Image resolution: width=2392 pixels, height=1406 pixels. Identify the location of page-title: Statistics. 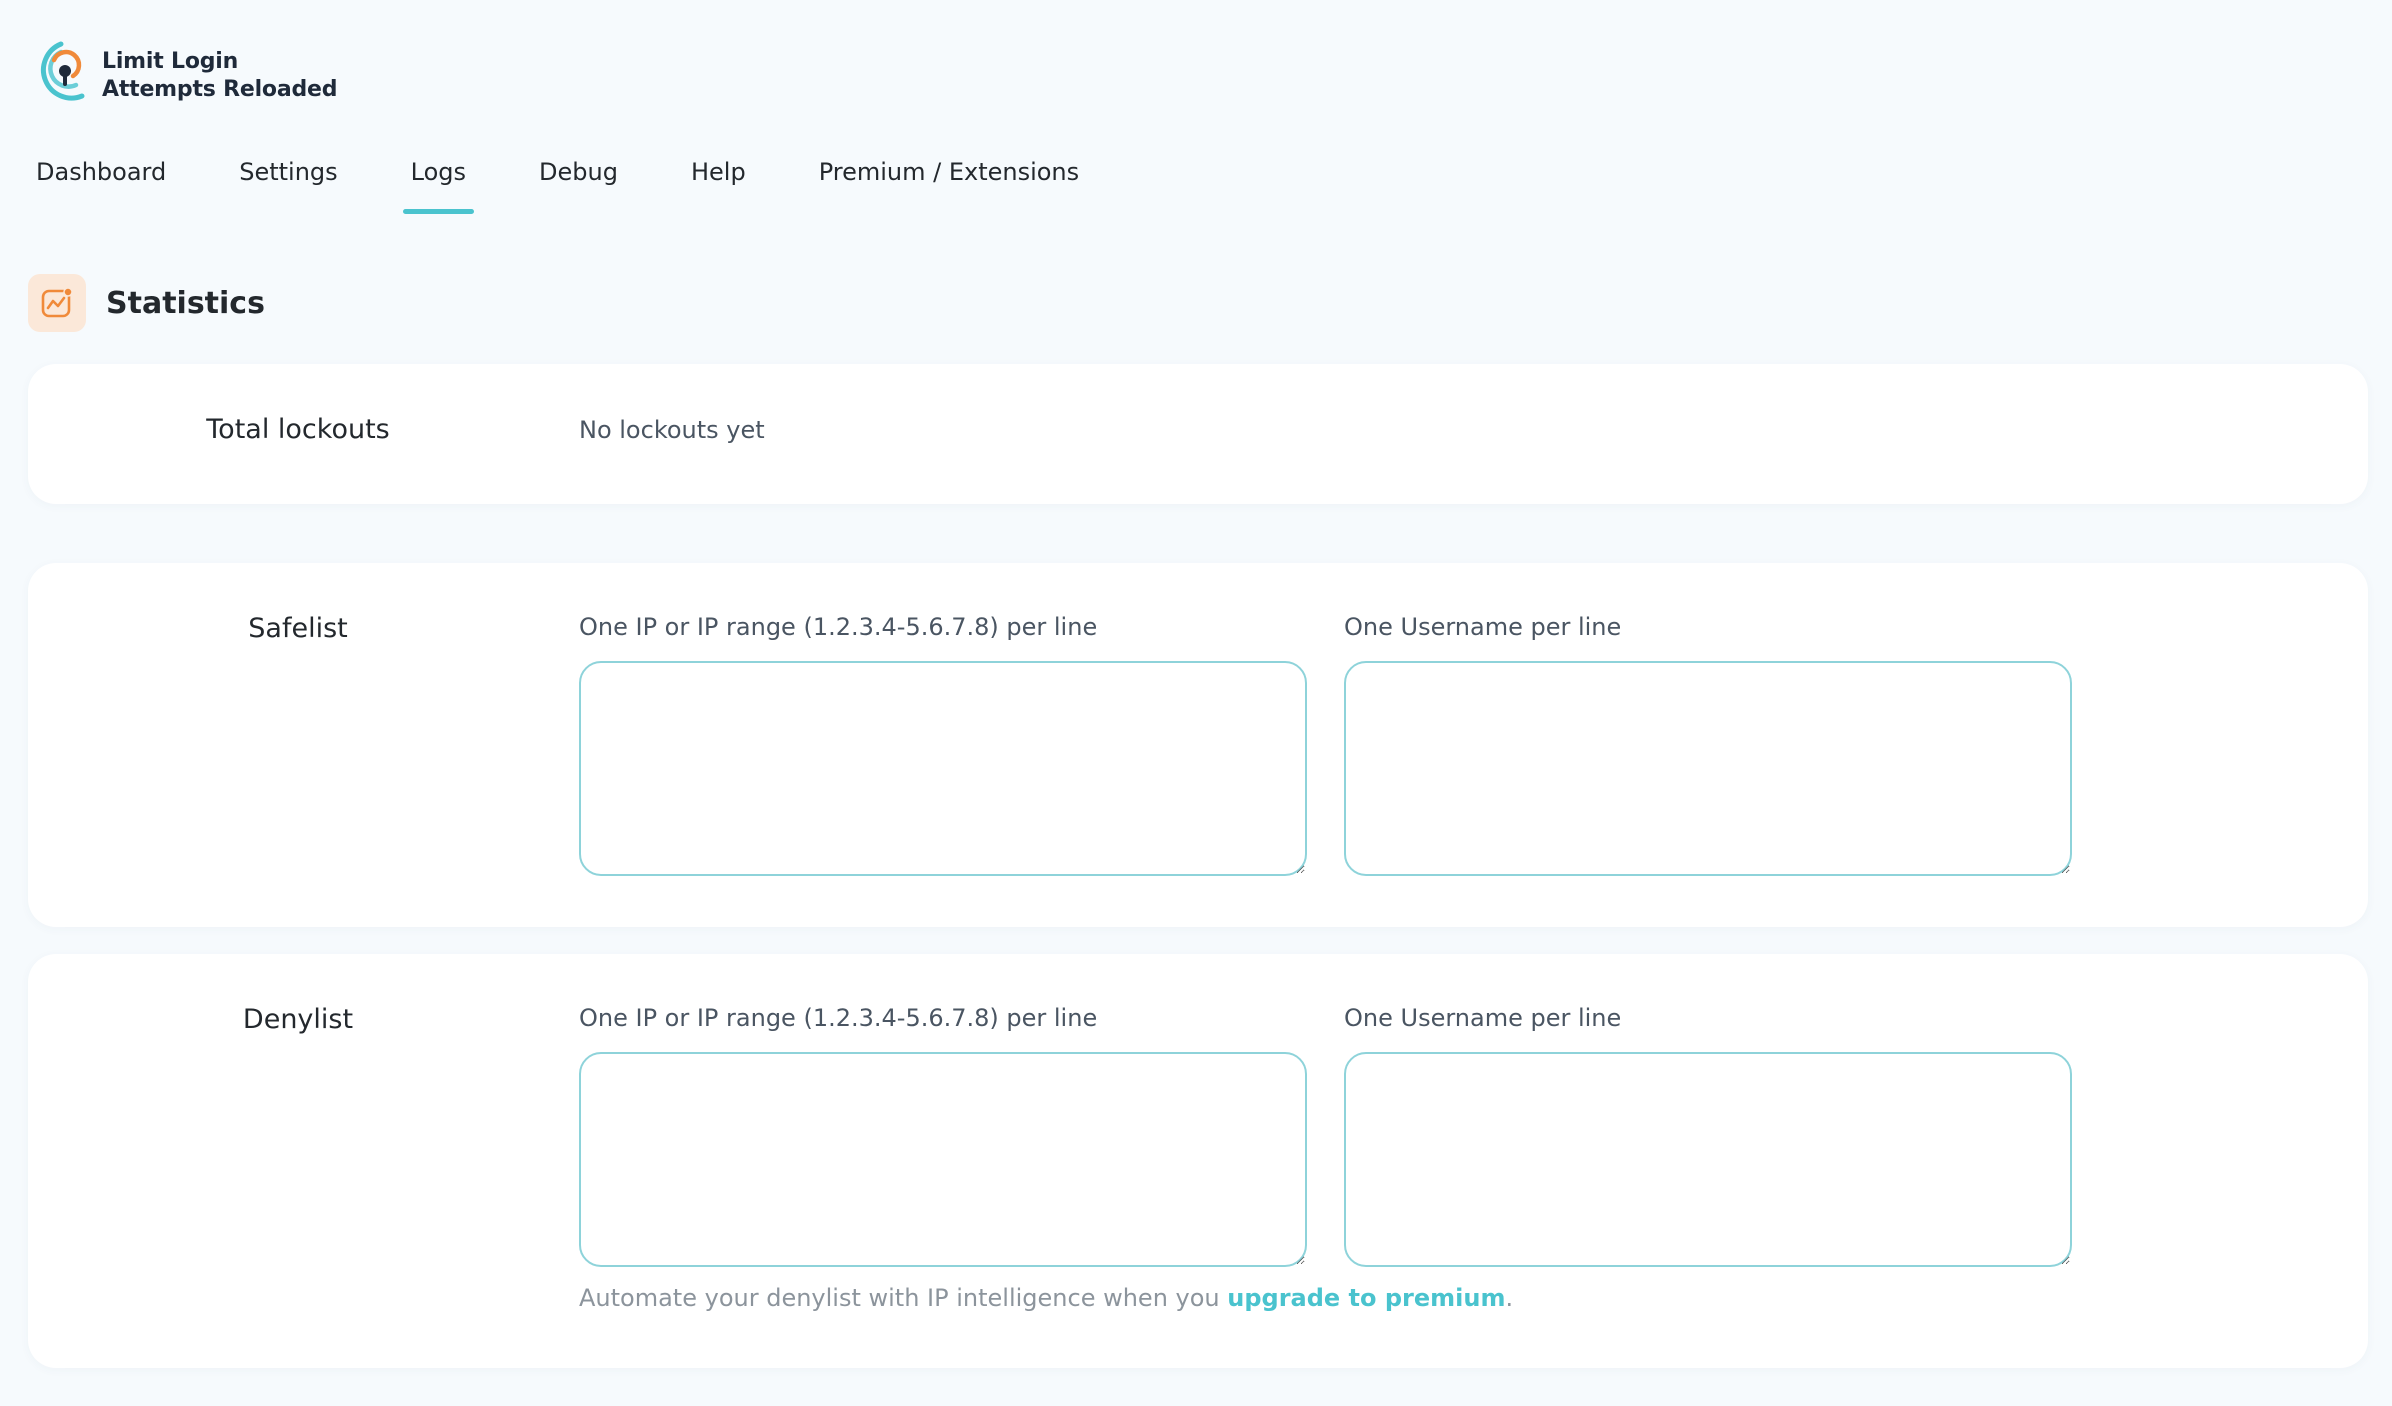
(185, 303).